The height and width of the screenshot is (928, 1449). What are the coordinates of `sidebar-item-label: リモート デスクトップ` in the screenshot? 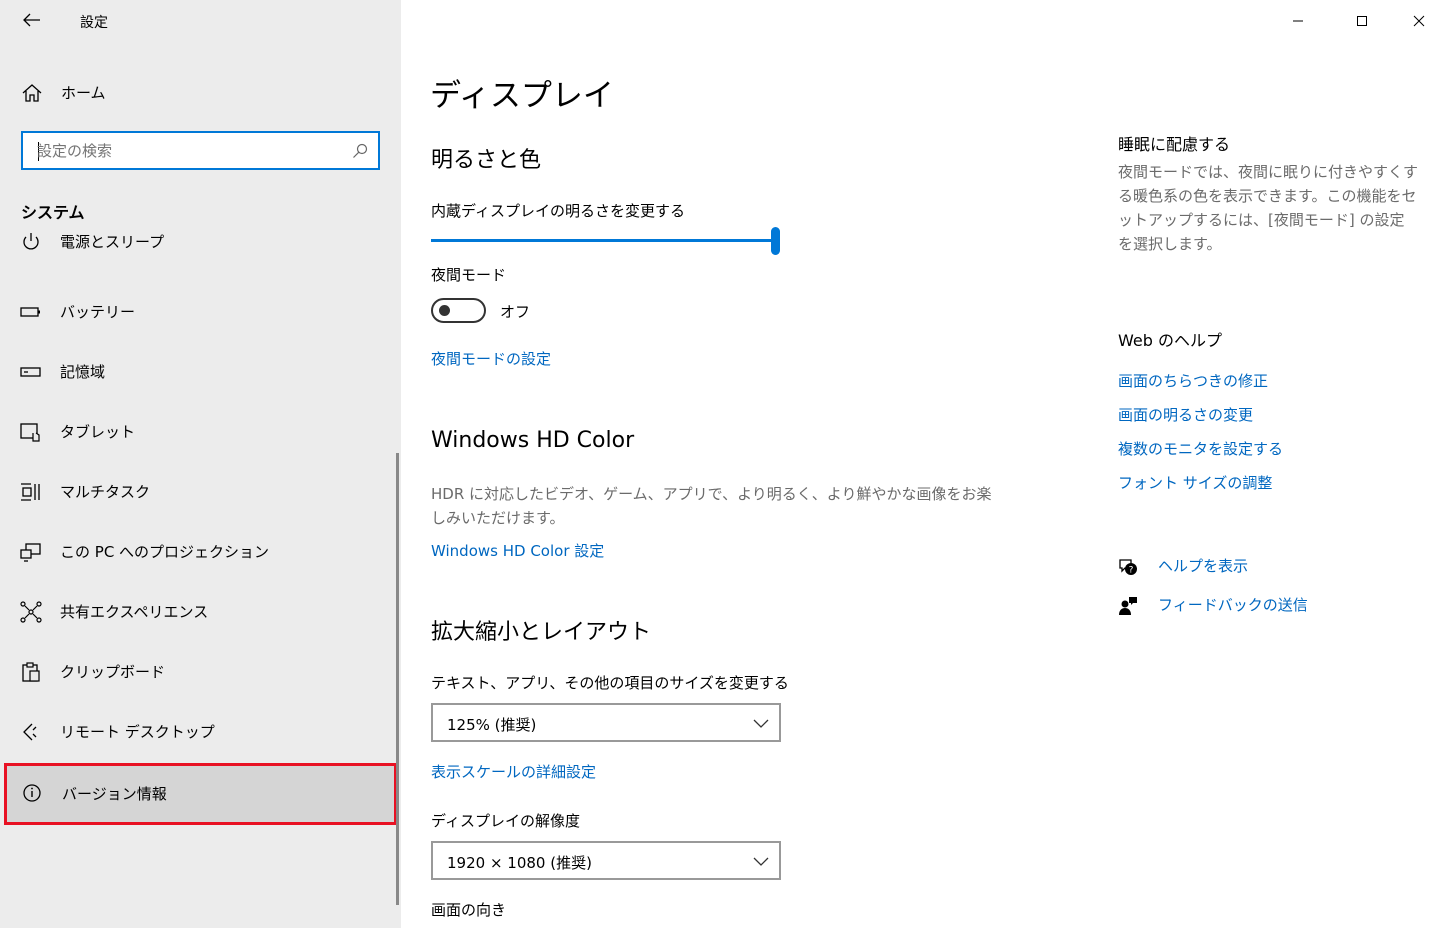 It's located at (137, 732).